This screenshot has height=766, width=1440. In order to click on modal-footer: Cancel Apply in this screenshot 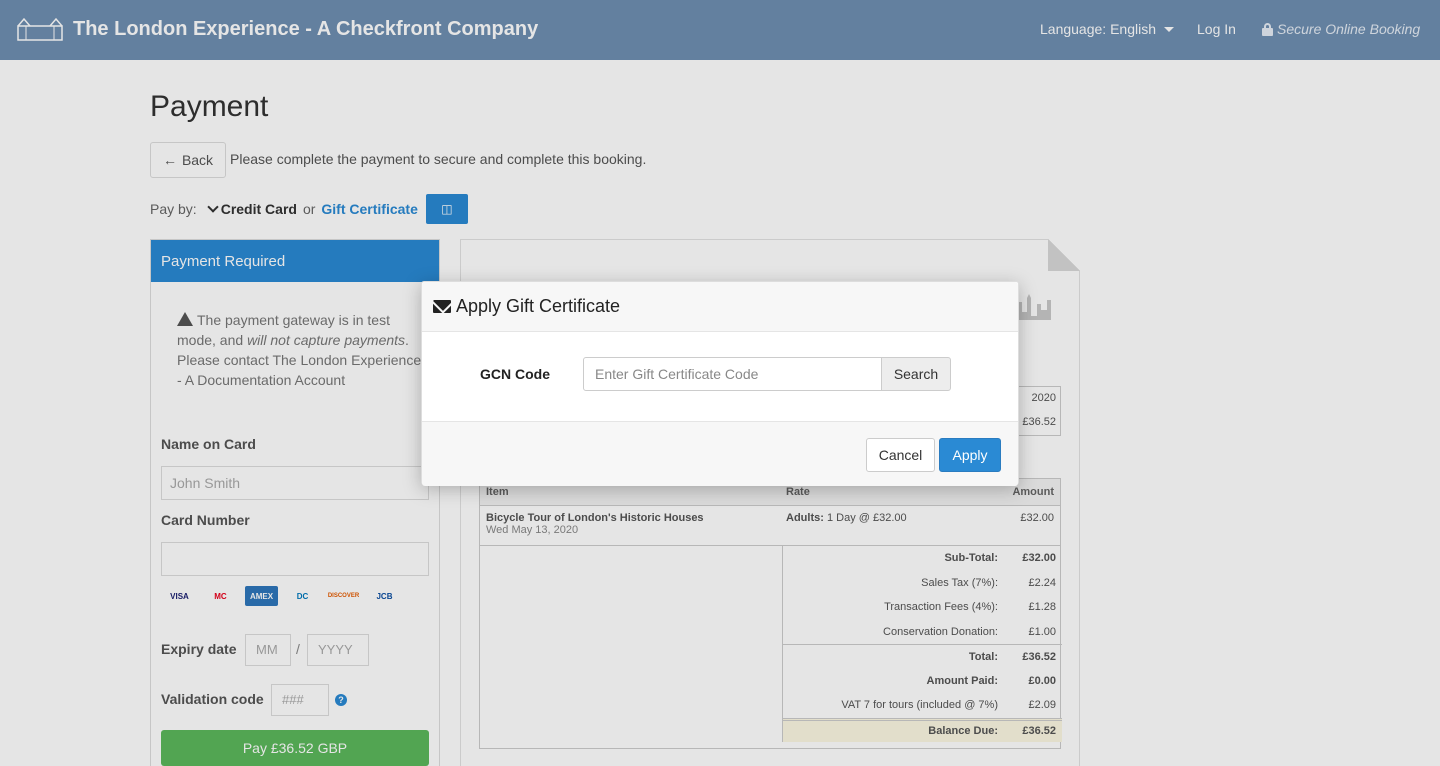, I will do `click(720, 453)`.